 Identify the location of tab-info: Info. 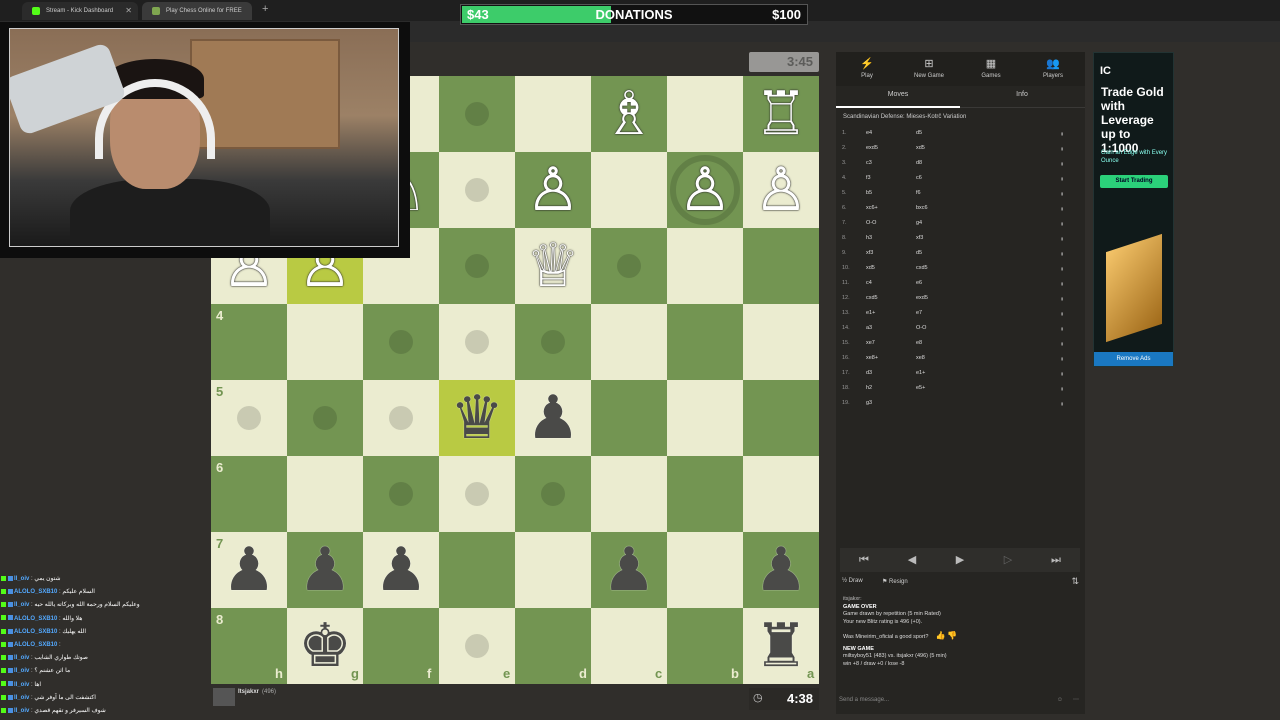
(1022, 97).